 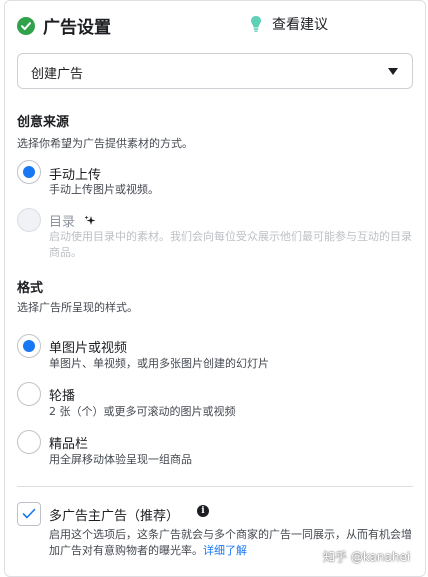 What do you see at coordinates (29, 346) in the screenshot?
I see `radio-single-image-video` at bounding box center [29, 346].